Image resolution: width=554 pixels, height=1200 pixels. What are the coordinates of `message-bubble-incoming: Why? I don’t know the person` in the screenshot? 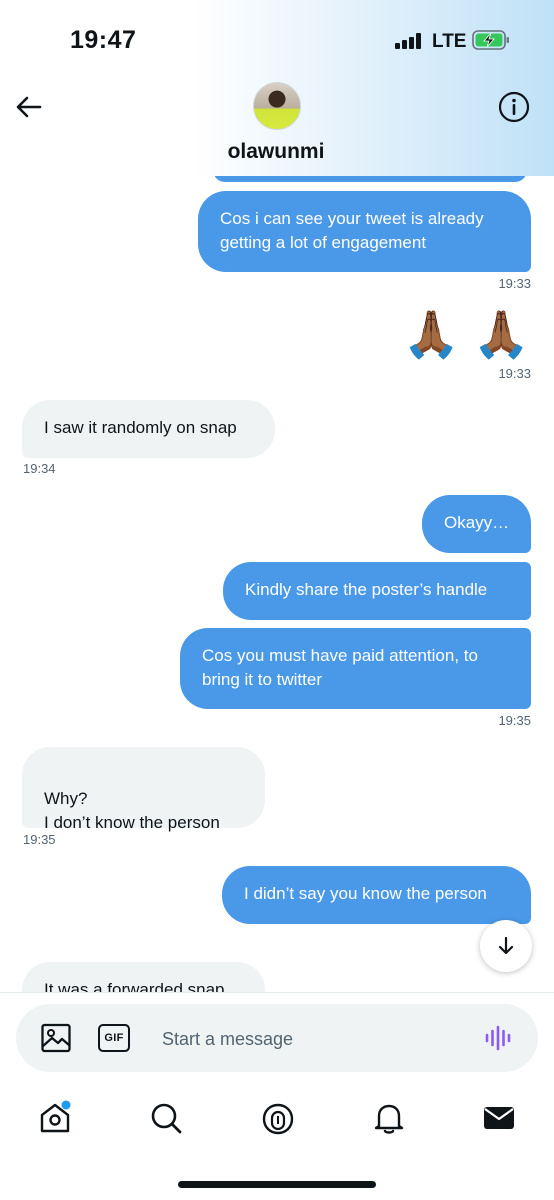 It's located at (143, 789).